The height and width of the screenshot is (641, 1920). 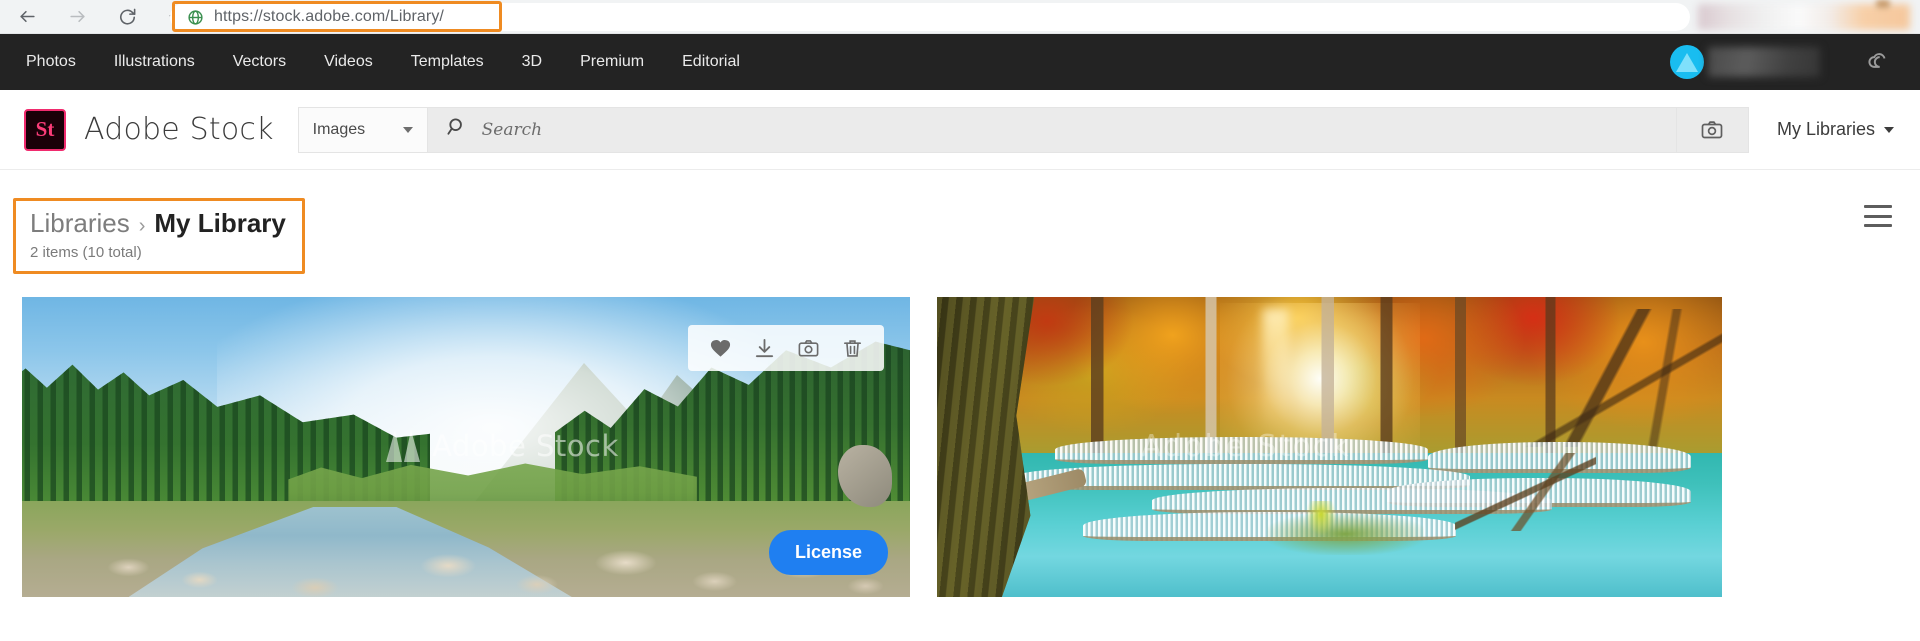 I want to click on creative-cloud-icon, so click(x=1877, y=62).